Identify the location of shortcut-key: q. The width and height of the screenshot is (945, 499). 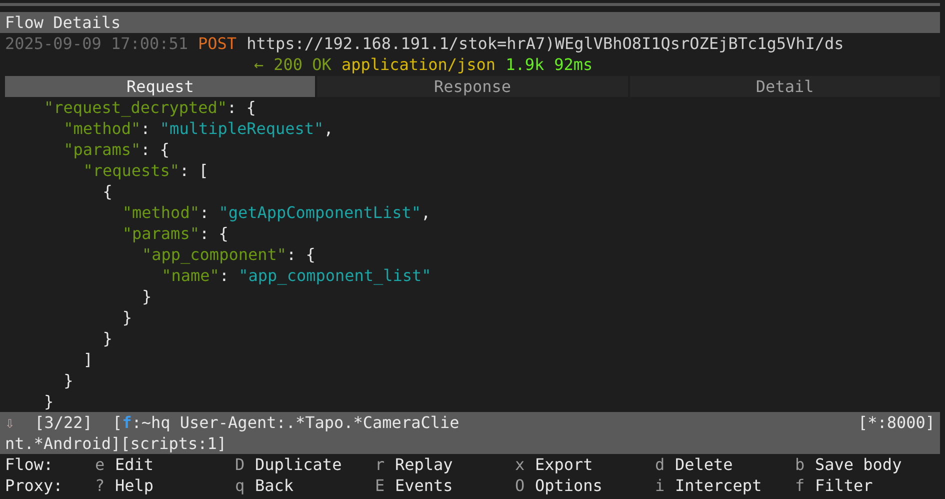
(245, 485).